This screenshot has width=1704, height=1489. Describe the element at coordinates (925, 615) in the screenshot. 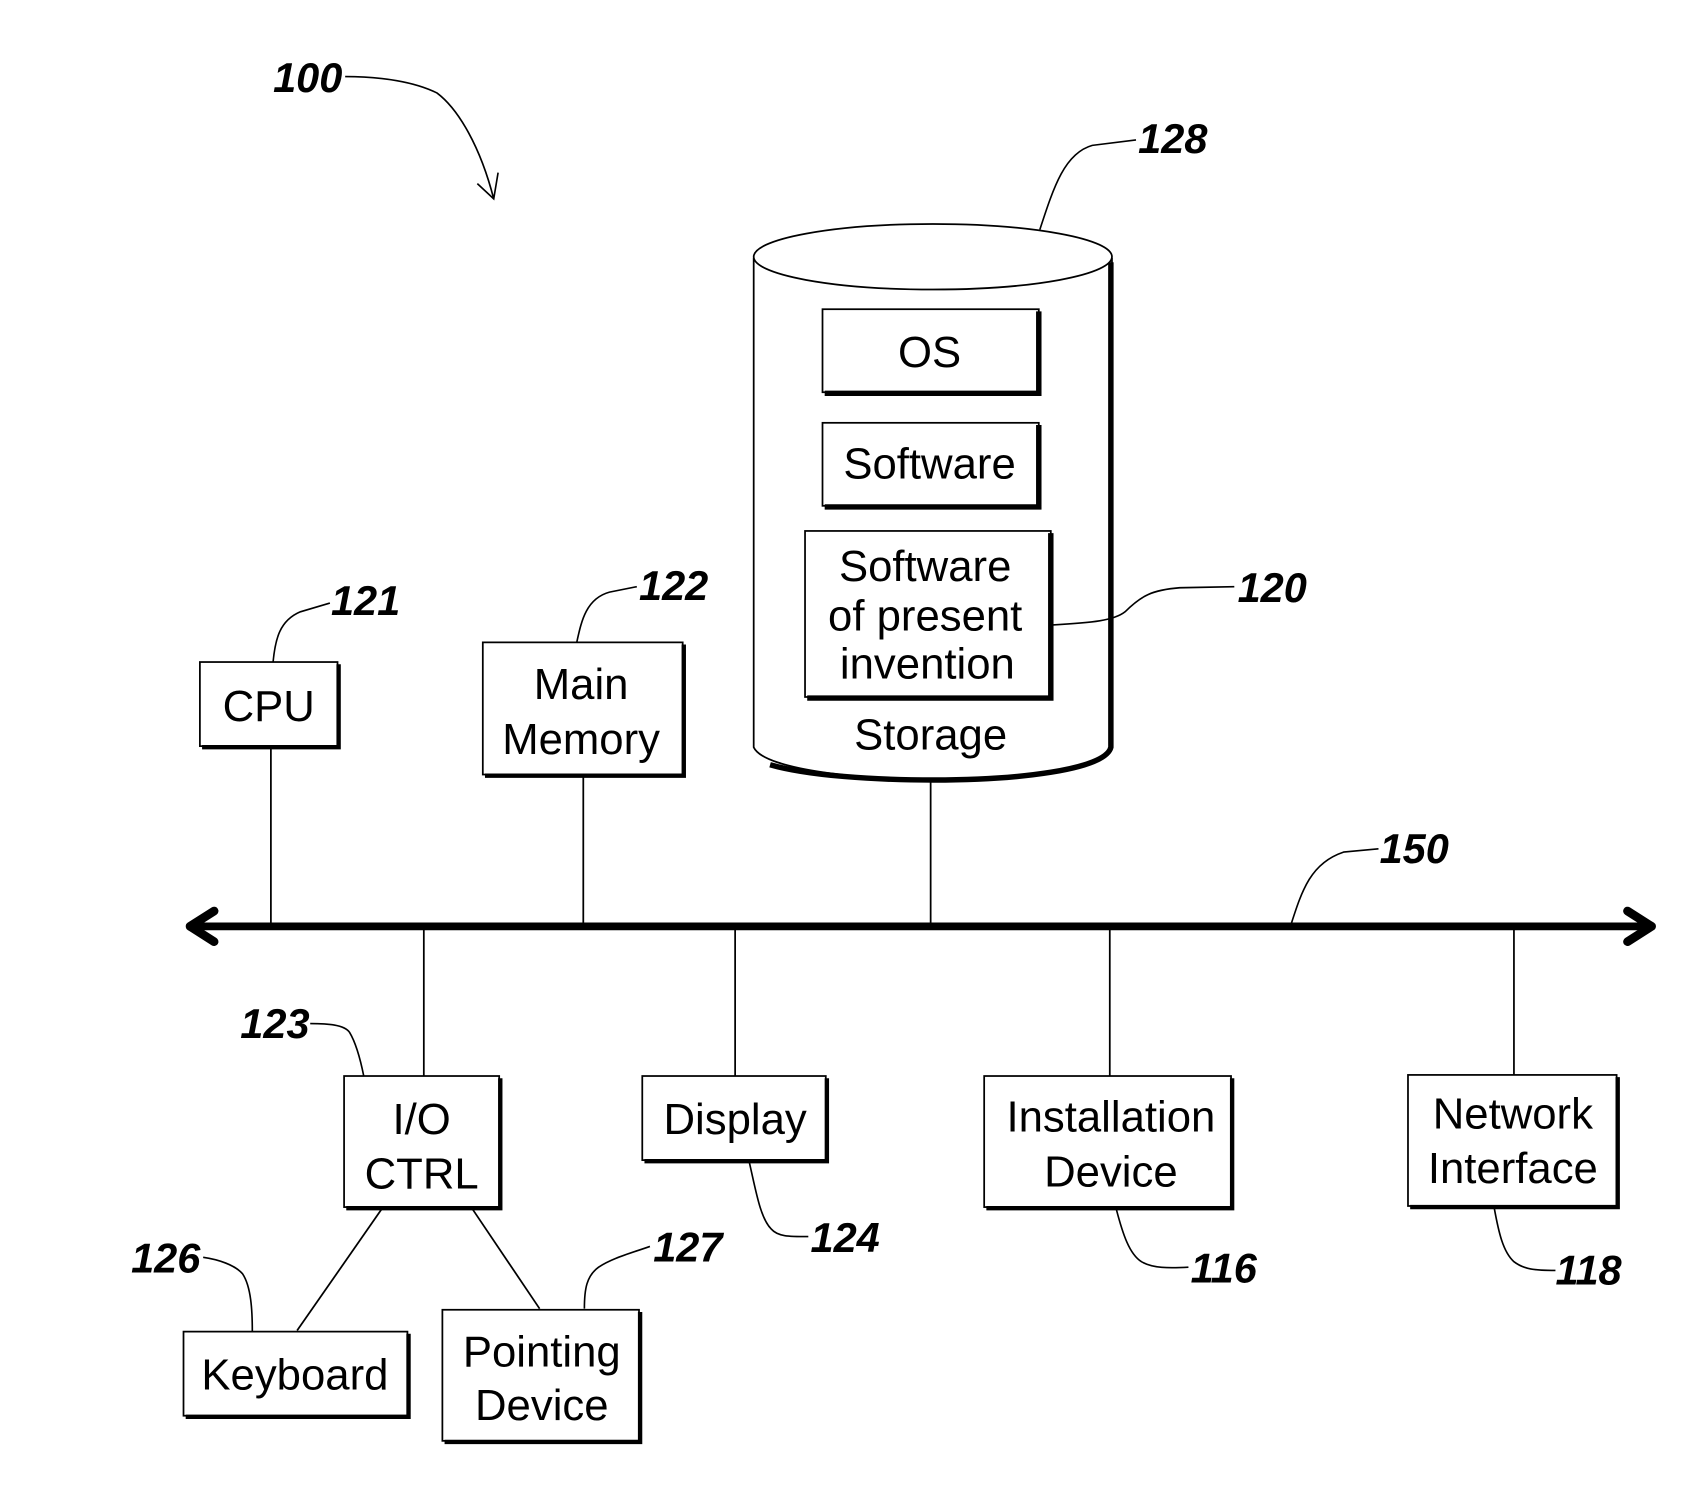

I see `software-invention-line-2: of present` at that location.